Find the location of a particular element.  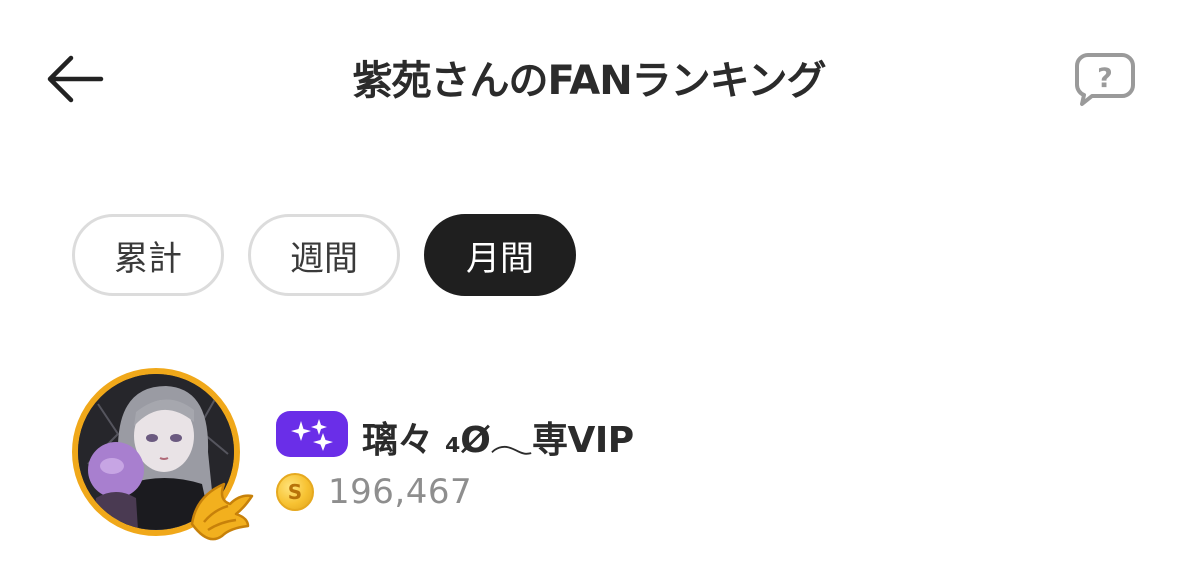

tab-monthly: 月間 is located at coordinates (500, 255).